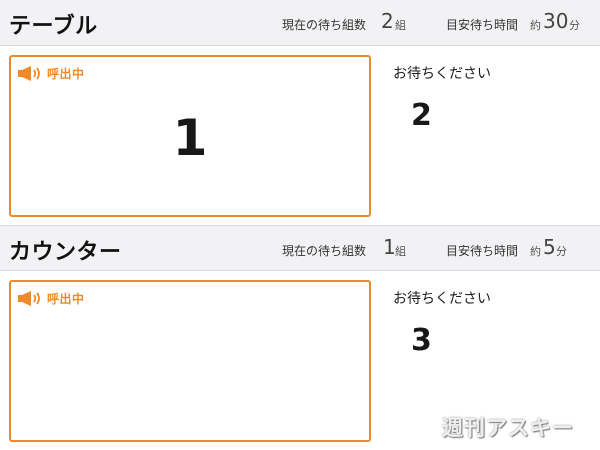  Describe the element at coordinates (400, 25) in the screenshot. I see `table-groups-unit: 組` at that location.